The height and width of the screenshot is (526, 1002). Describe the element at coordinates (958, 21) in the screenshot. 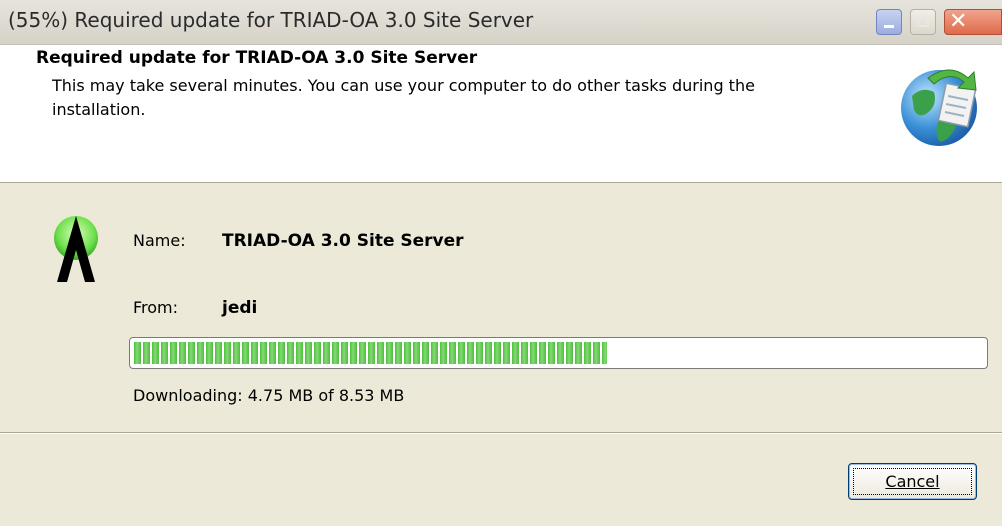

I see `close-icon: ✕` at that location.